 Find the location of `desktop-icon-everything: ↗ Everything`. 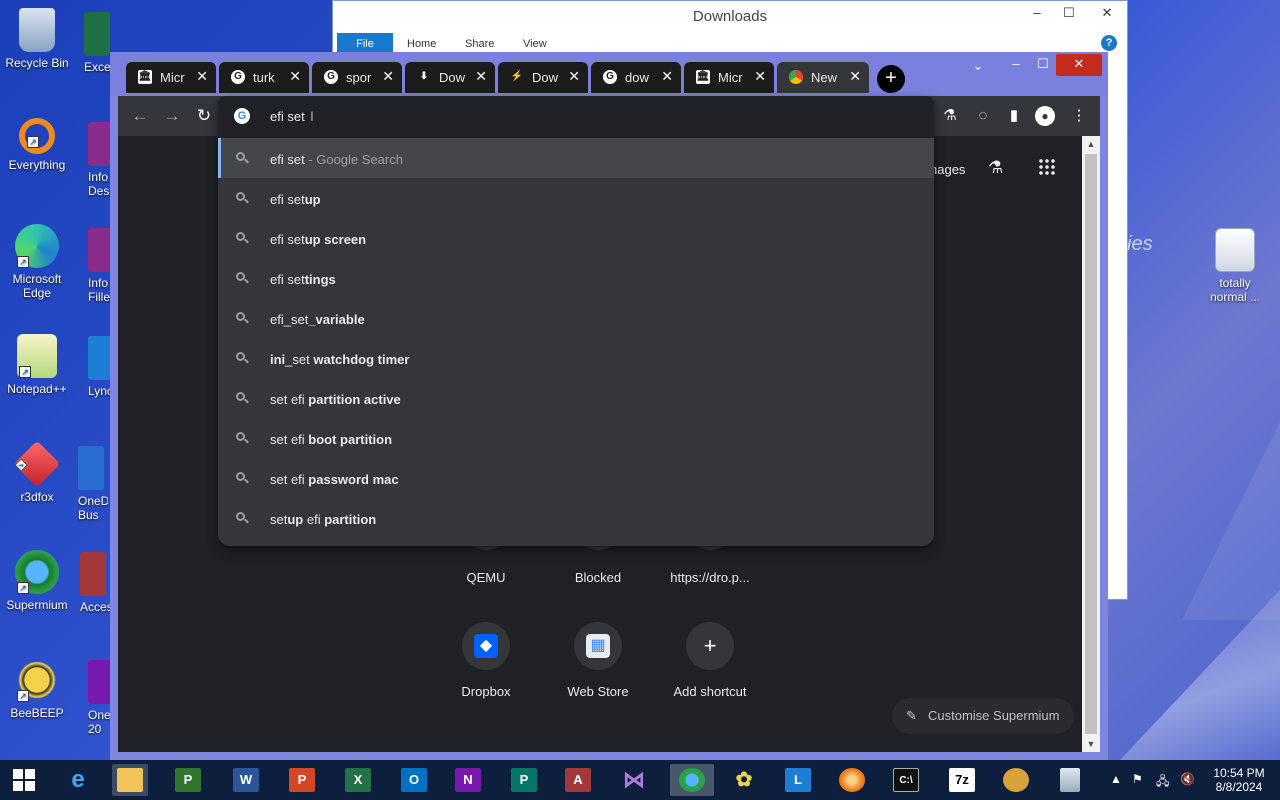

desktop-icon-everything: ↗ Everything is located at coordinates (37, 145).